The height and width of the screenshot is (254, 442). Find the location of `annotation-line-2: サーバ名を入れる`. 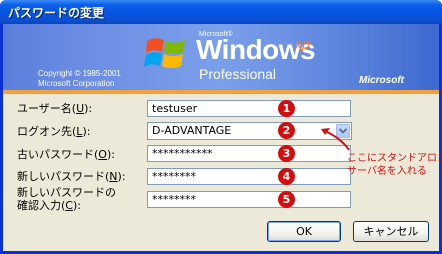

annotation-line-2: サーバ名を入れる is located at coordinates (387, 171).